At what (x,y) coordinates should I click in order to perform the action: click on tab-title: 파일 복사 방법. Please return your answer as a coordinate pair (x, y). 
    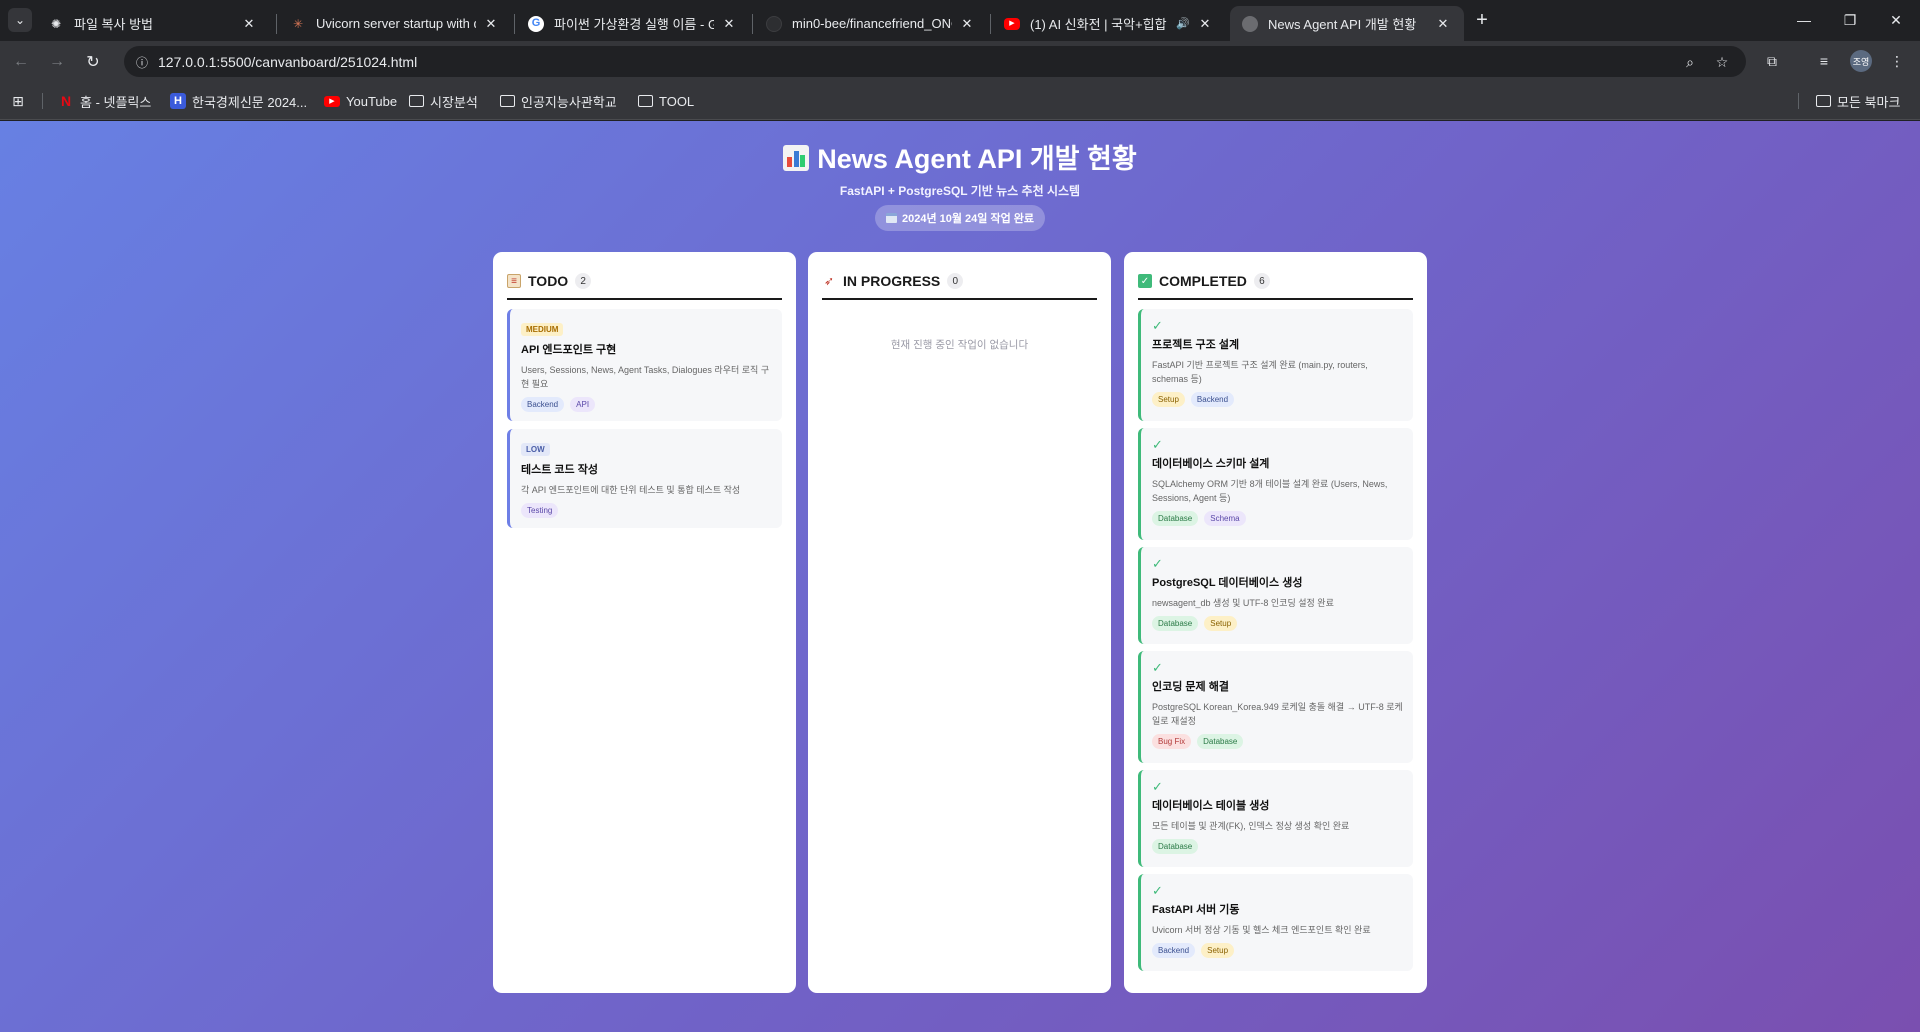
    Looking at the image, I should click on (113, 24).